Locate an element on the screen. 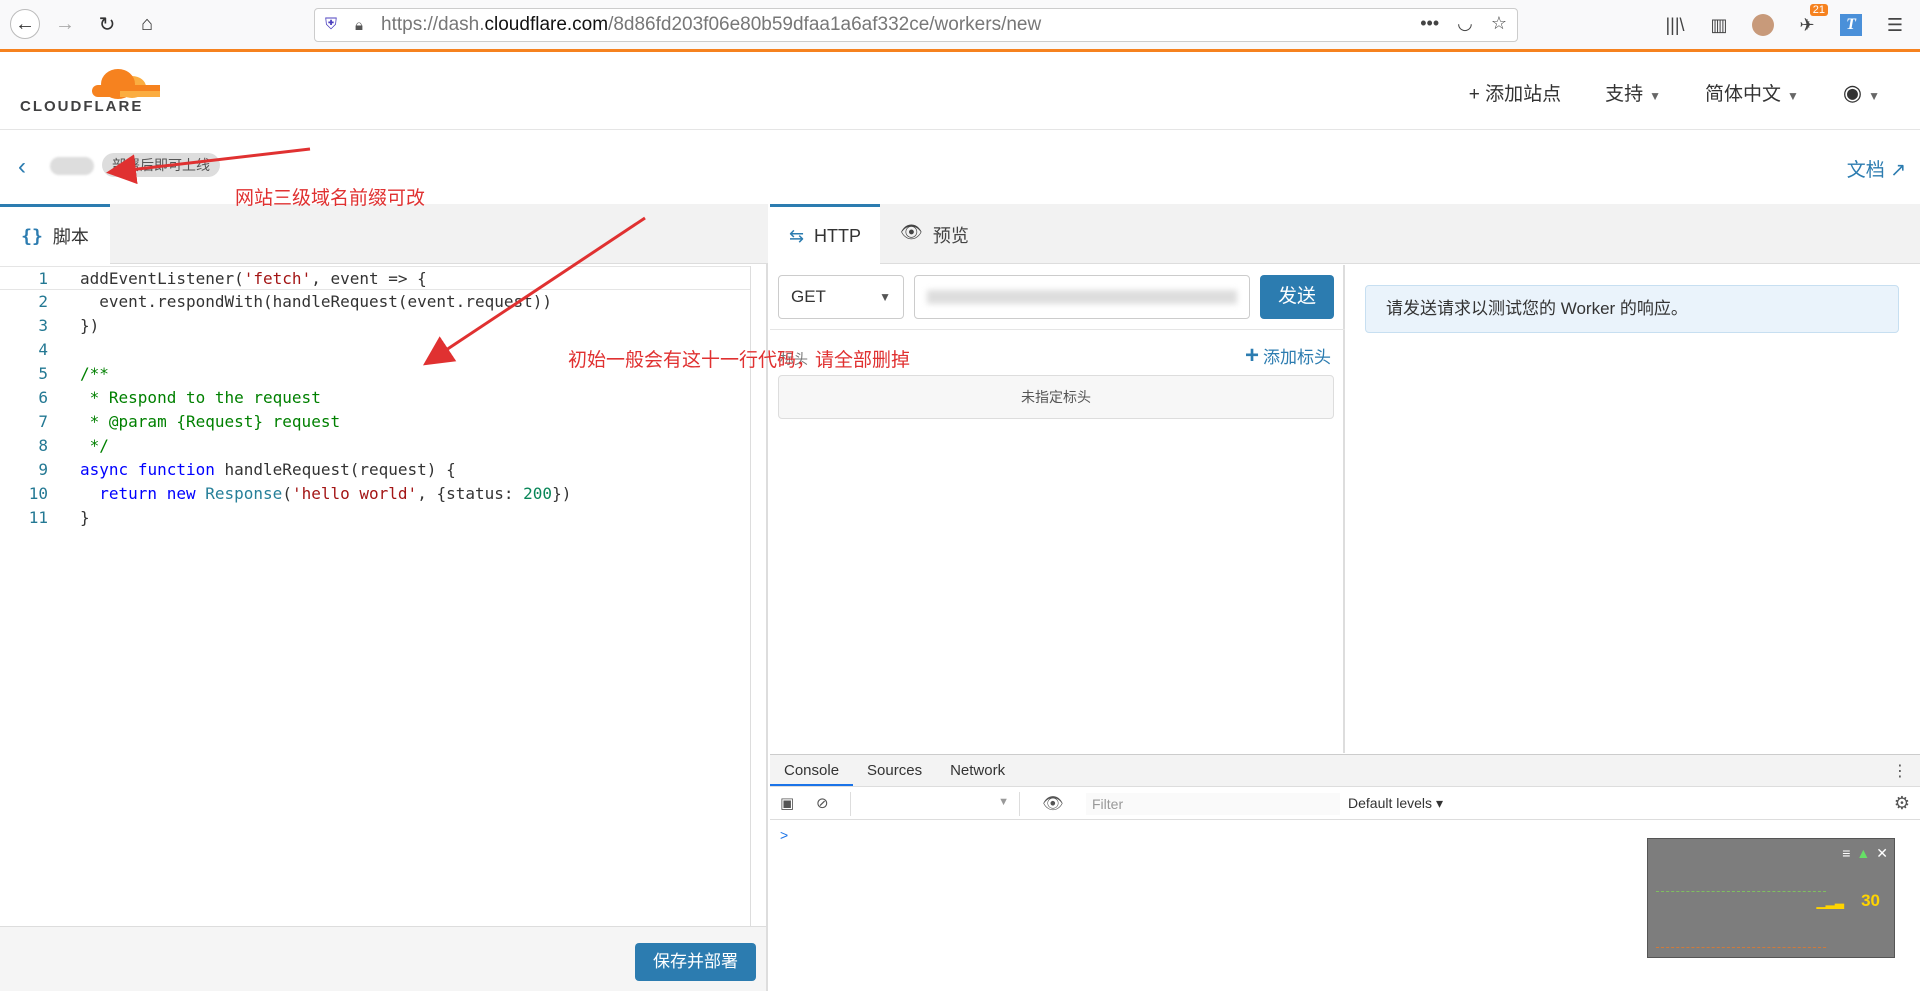 Image resolution: width=1920 pixels, height=991 pixels. tab-preview-label: 预览 is located at coordinates (950, 236).